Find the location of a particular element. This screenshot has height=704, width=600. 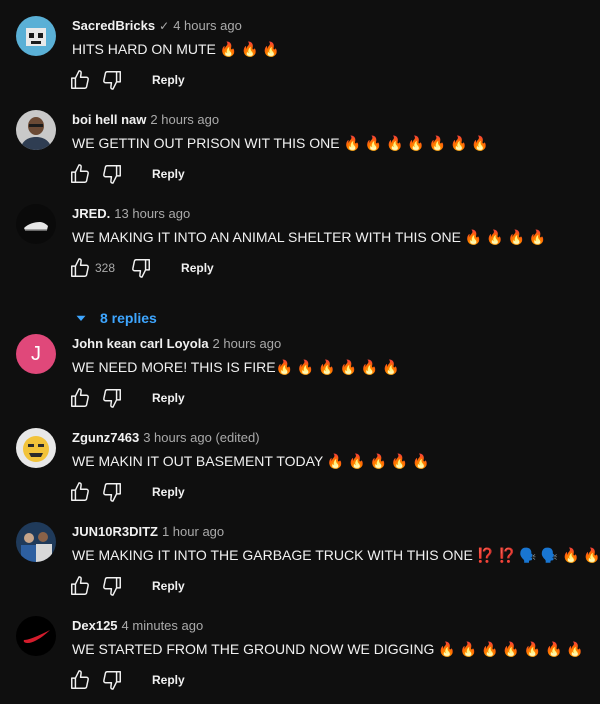

comment-header: JRED. 13 hours ago is located at coordinates (131, 214).